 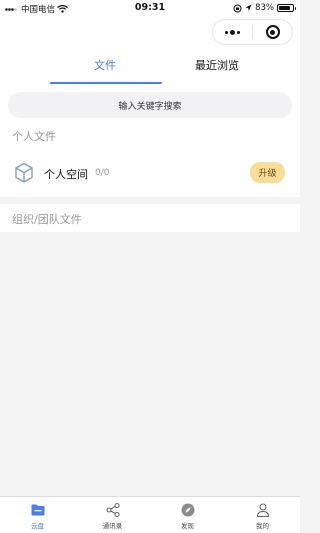 I want to click on bottom-tabbar: 云盘 通讯录 发现 我的, so click(x=150, y=514).